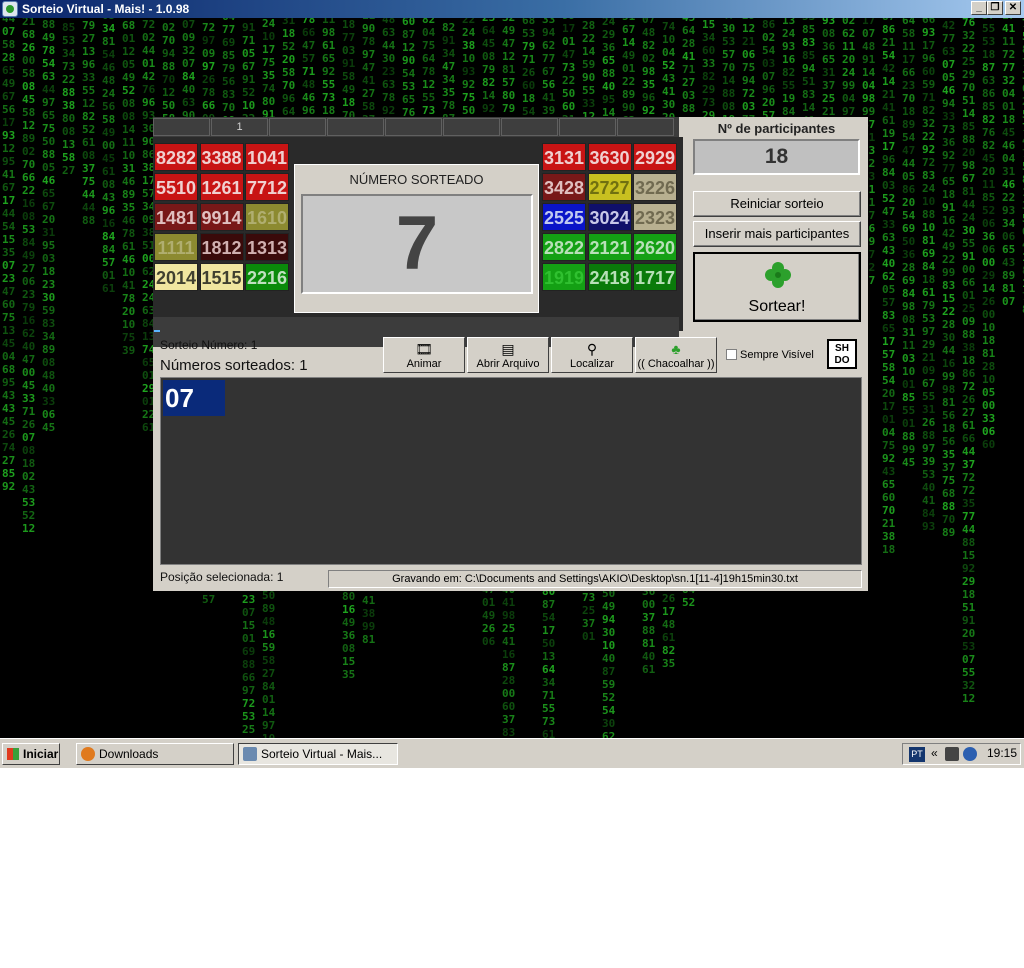 This screenshot has width=1024, height=968. What do you see at coordinates (564, 217) in the screenshot?
I see `participant-number-cell: 2525` at bounding box center [564, 217].